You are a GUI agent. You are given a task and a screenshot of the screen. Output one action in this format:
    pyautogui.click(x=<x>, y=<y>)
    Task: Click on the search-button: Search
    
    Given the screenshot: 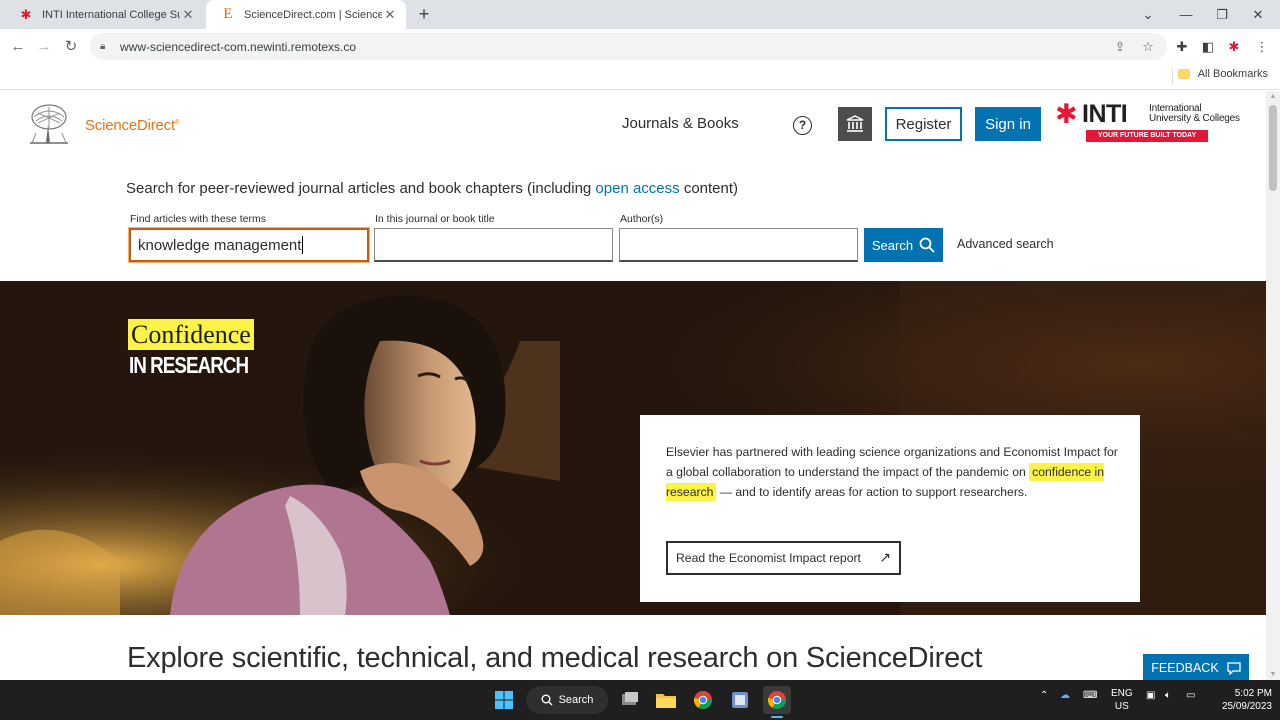 What is the action you would take?
    pyautogui.click(x=903, y=245)
    